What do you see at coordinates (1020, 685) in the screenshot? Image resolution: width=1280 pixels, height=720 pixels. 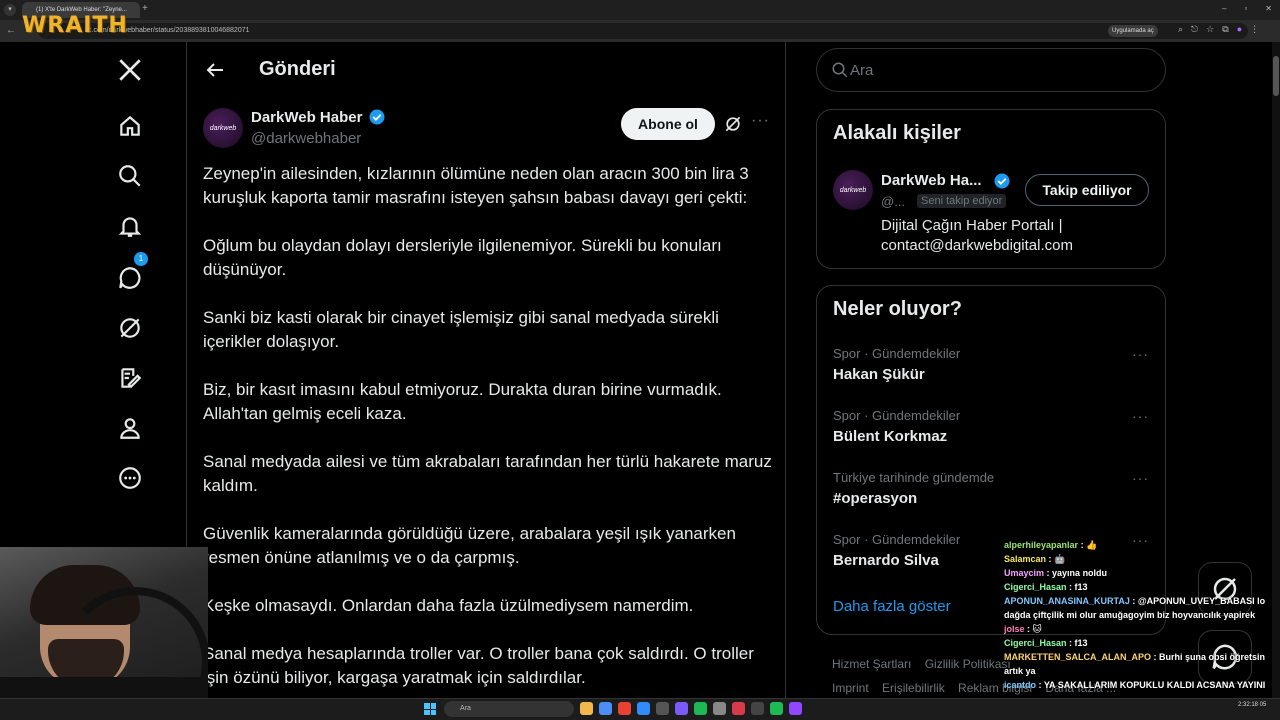 I see `chat-username: icantdo` at bounding box center [1020, 685].